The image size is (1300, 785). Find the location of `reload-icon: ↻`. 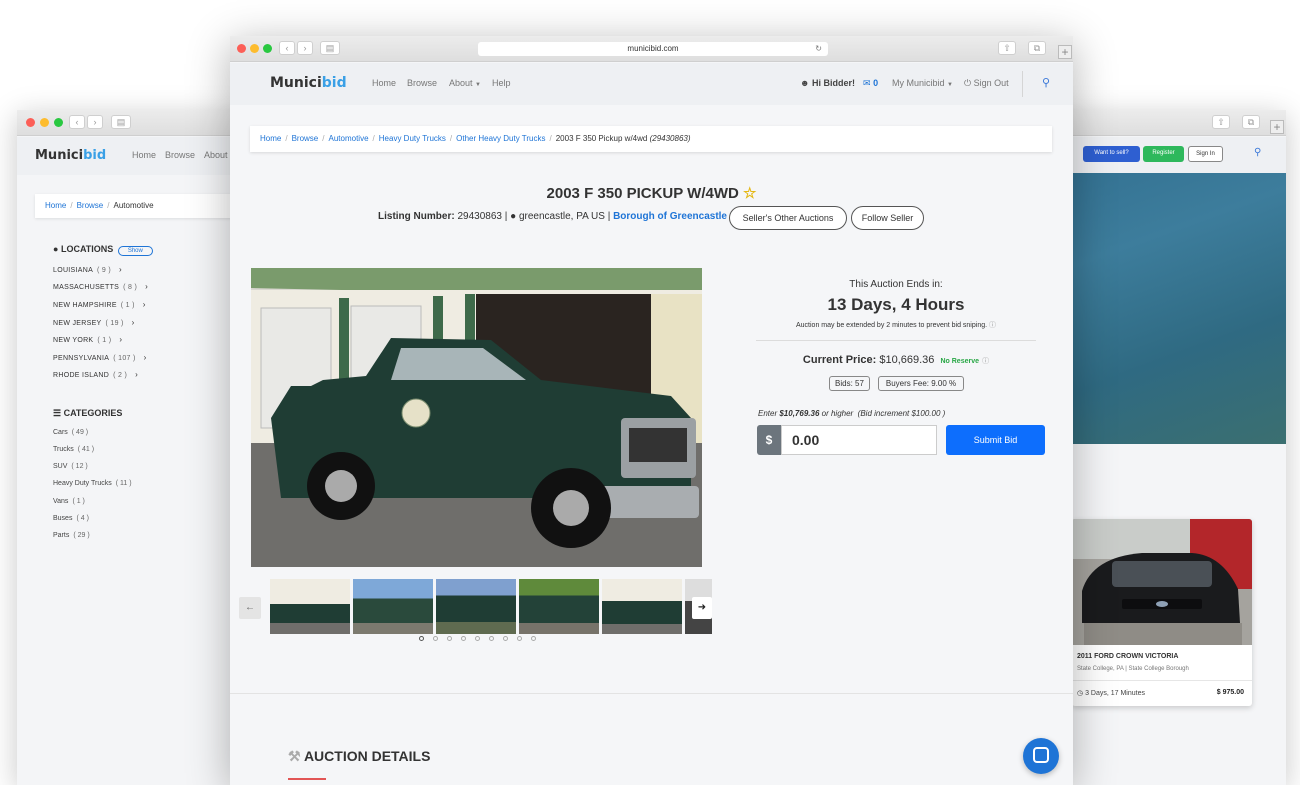

reload-icon: ↻ is located at coordinates (818, 49).